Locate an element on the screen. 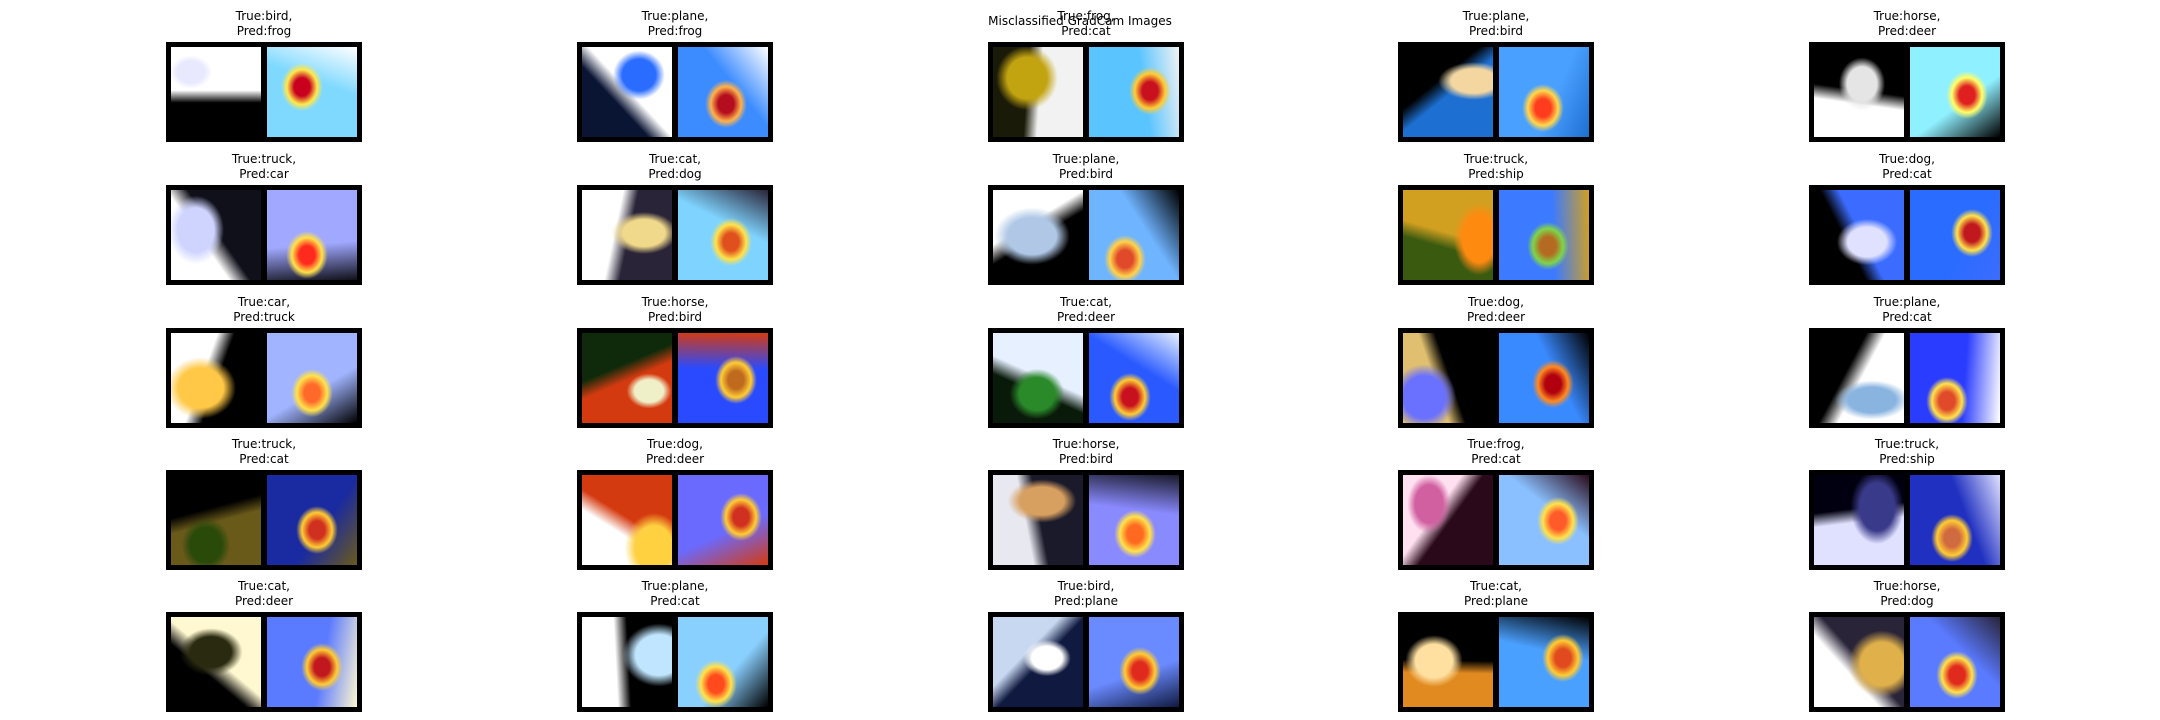 This screenshot has height=720, width=2160. pred-label: Pred:bird is located at coordinates (1086, 459).